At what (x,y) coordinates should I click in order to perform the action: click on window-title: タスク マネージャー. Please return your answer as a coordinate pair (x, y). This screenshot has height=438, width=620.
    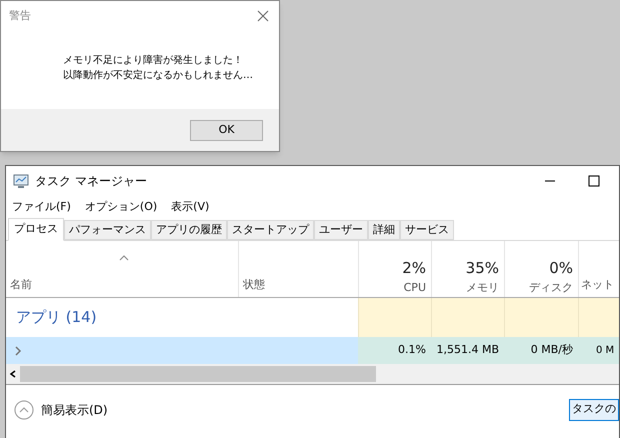
    Looking at the image, I should click on (91, 181).